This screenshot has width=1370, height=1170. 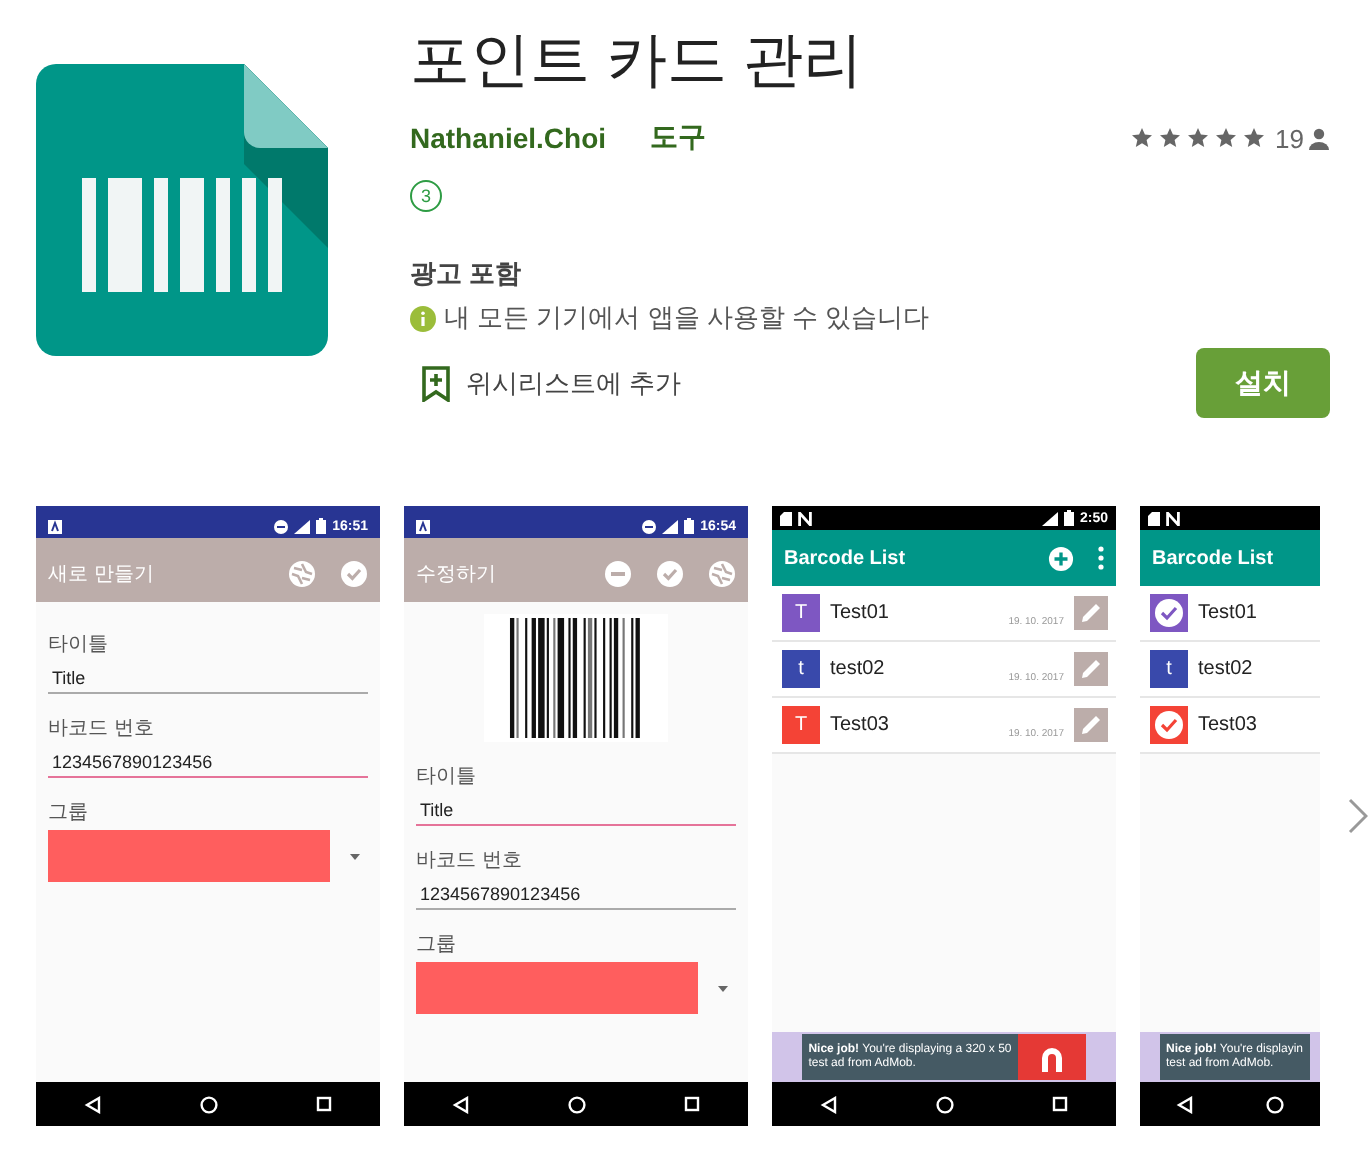 I want to click on rating-count: 19, so click(x=1289, y=138).